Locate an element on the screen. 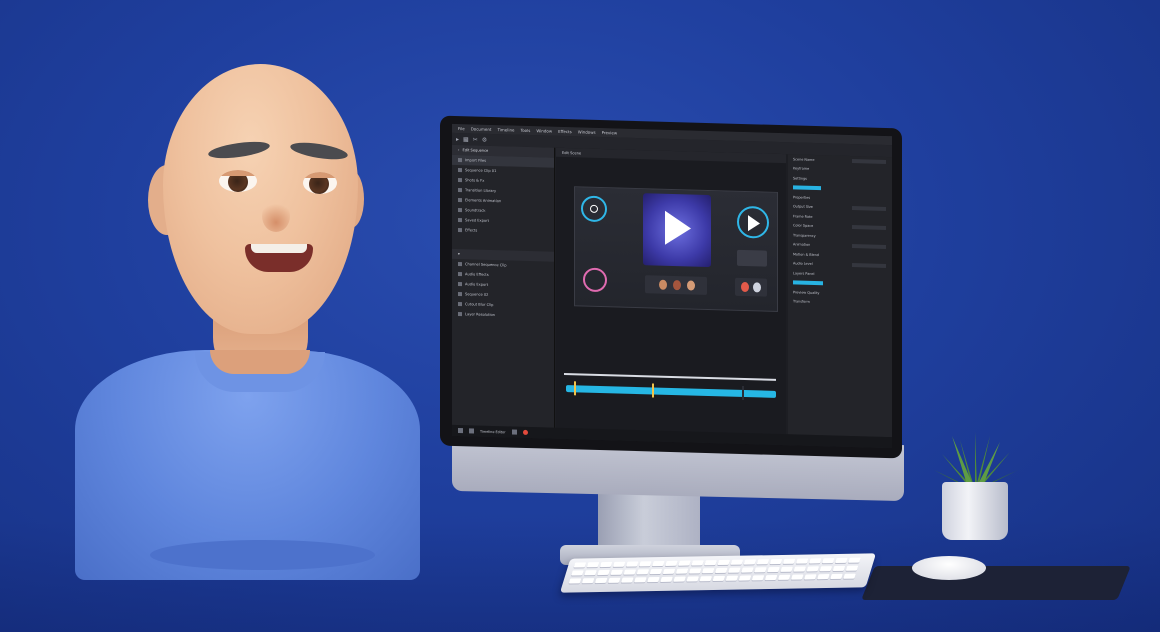 This screenshot has height=632, width=1160. tab-edit-scene: Edit Scene is located at coordinates (571, 152).